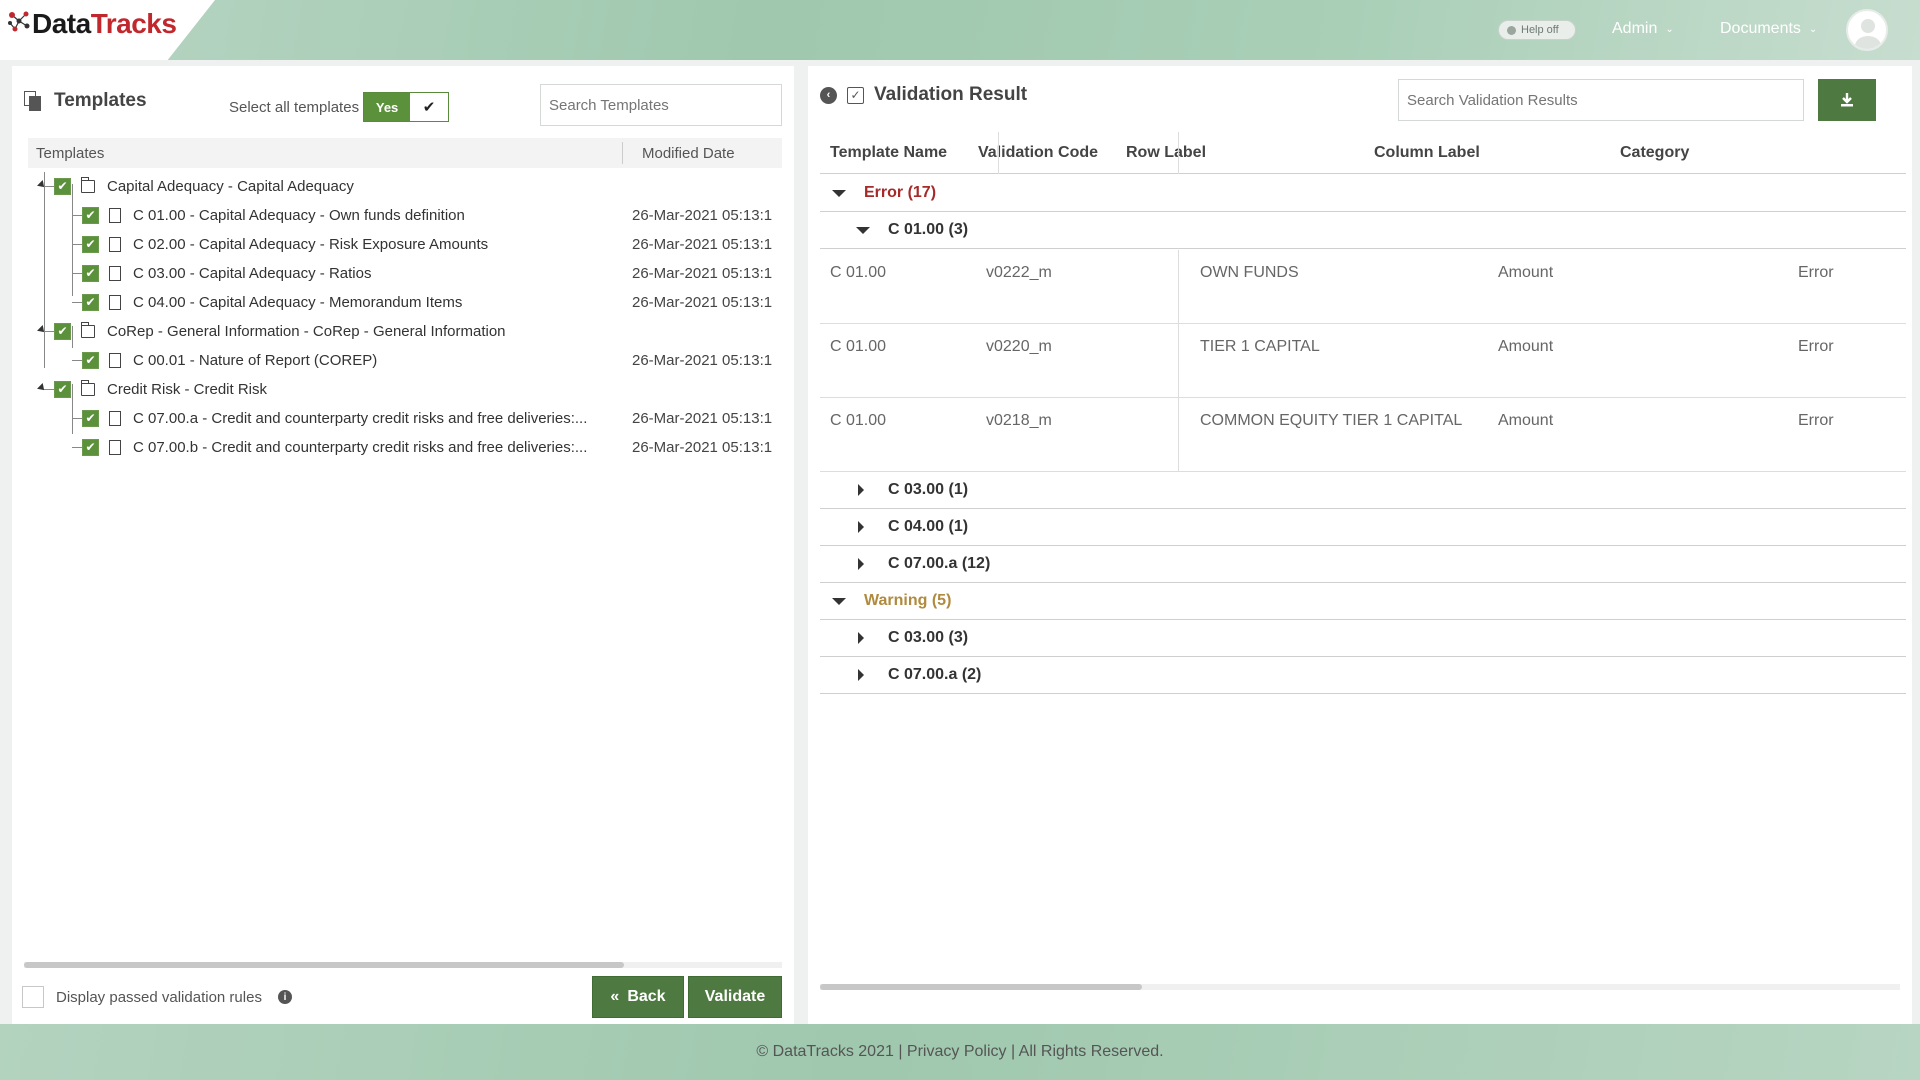  I want to click on back-circle-icon: ‹, so click(828, 95).